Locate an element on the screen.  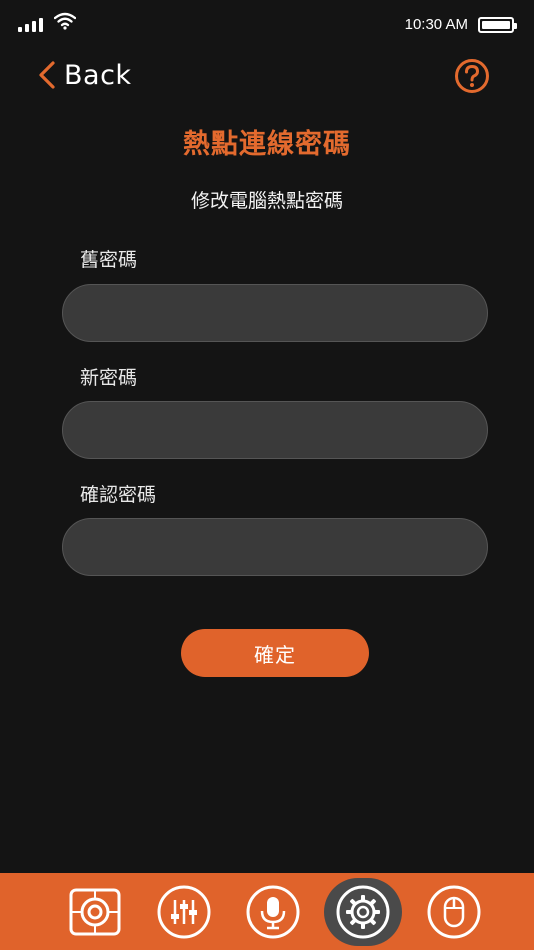
tab-mouse is located at coordinates (454, 912).